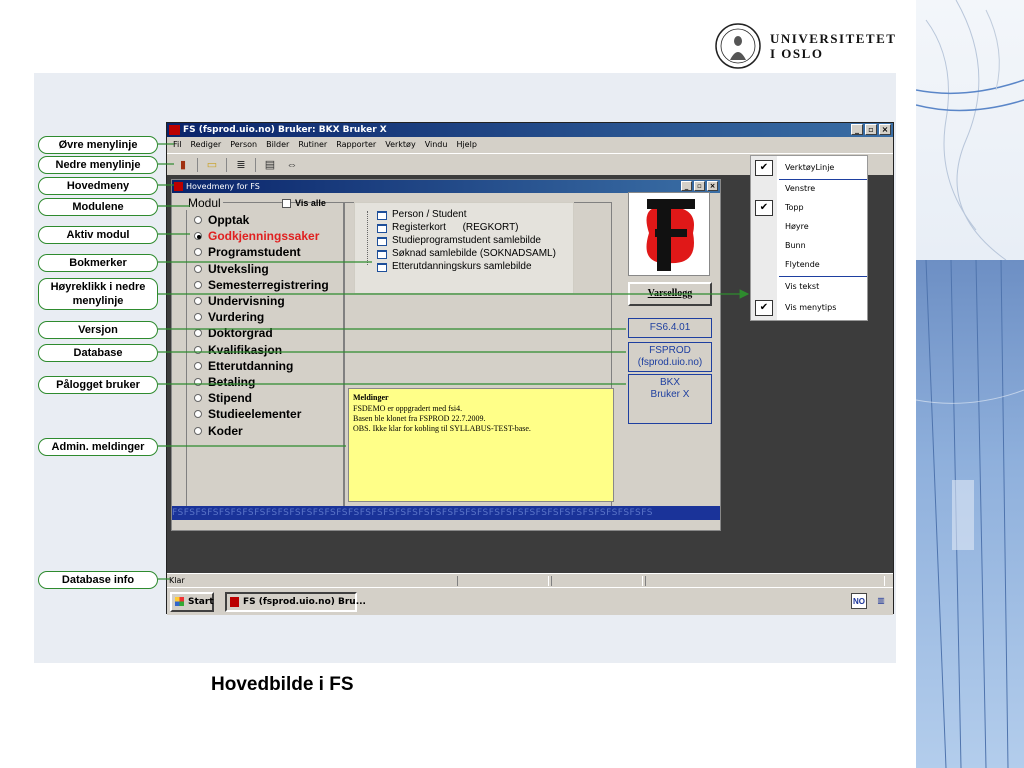  I want to click on callout-database-info: Database info, so click(98, 580).